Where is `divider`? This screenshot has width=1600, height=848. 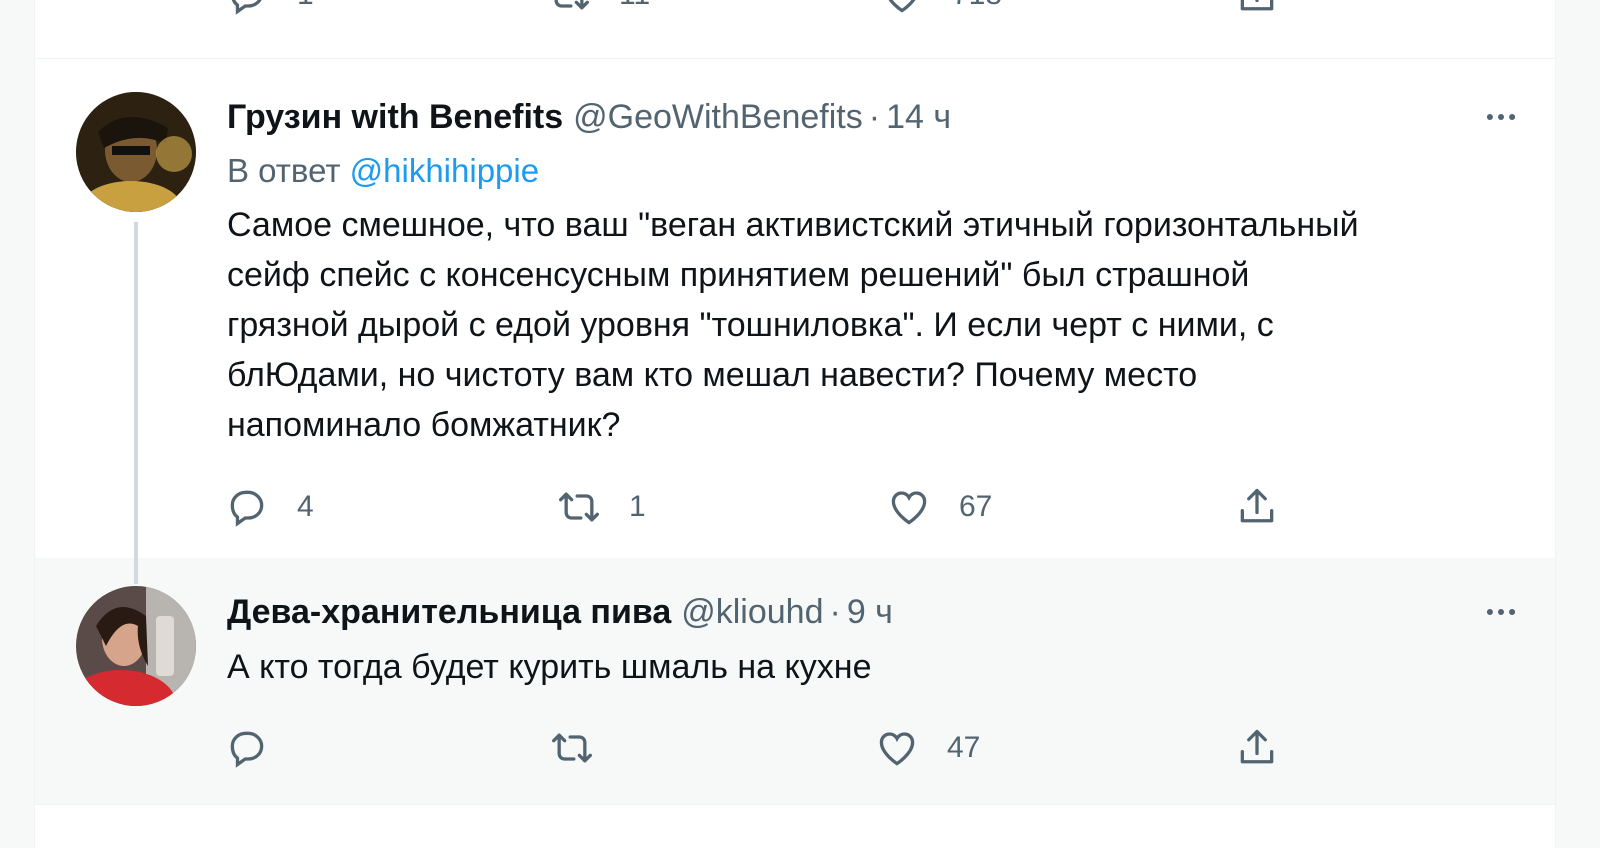 divider is located at coordinates (795, 804).